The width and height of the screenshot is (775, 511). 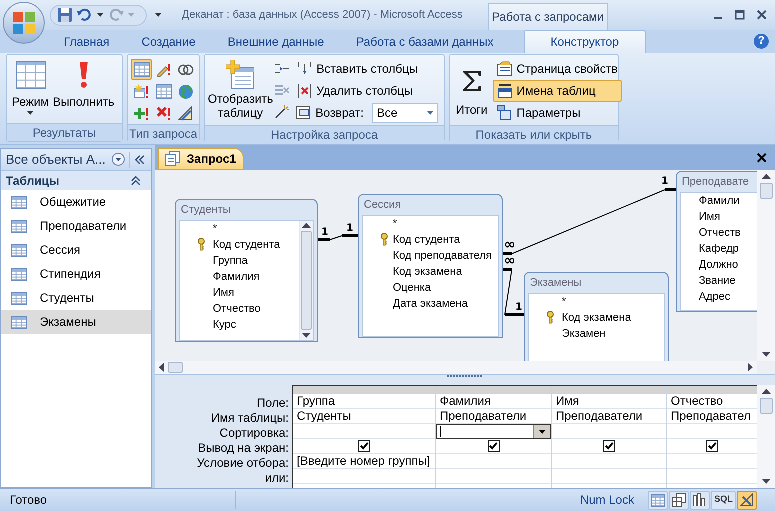 I want to click on save-icon, so click(x=65, y=15).